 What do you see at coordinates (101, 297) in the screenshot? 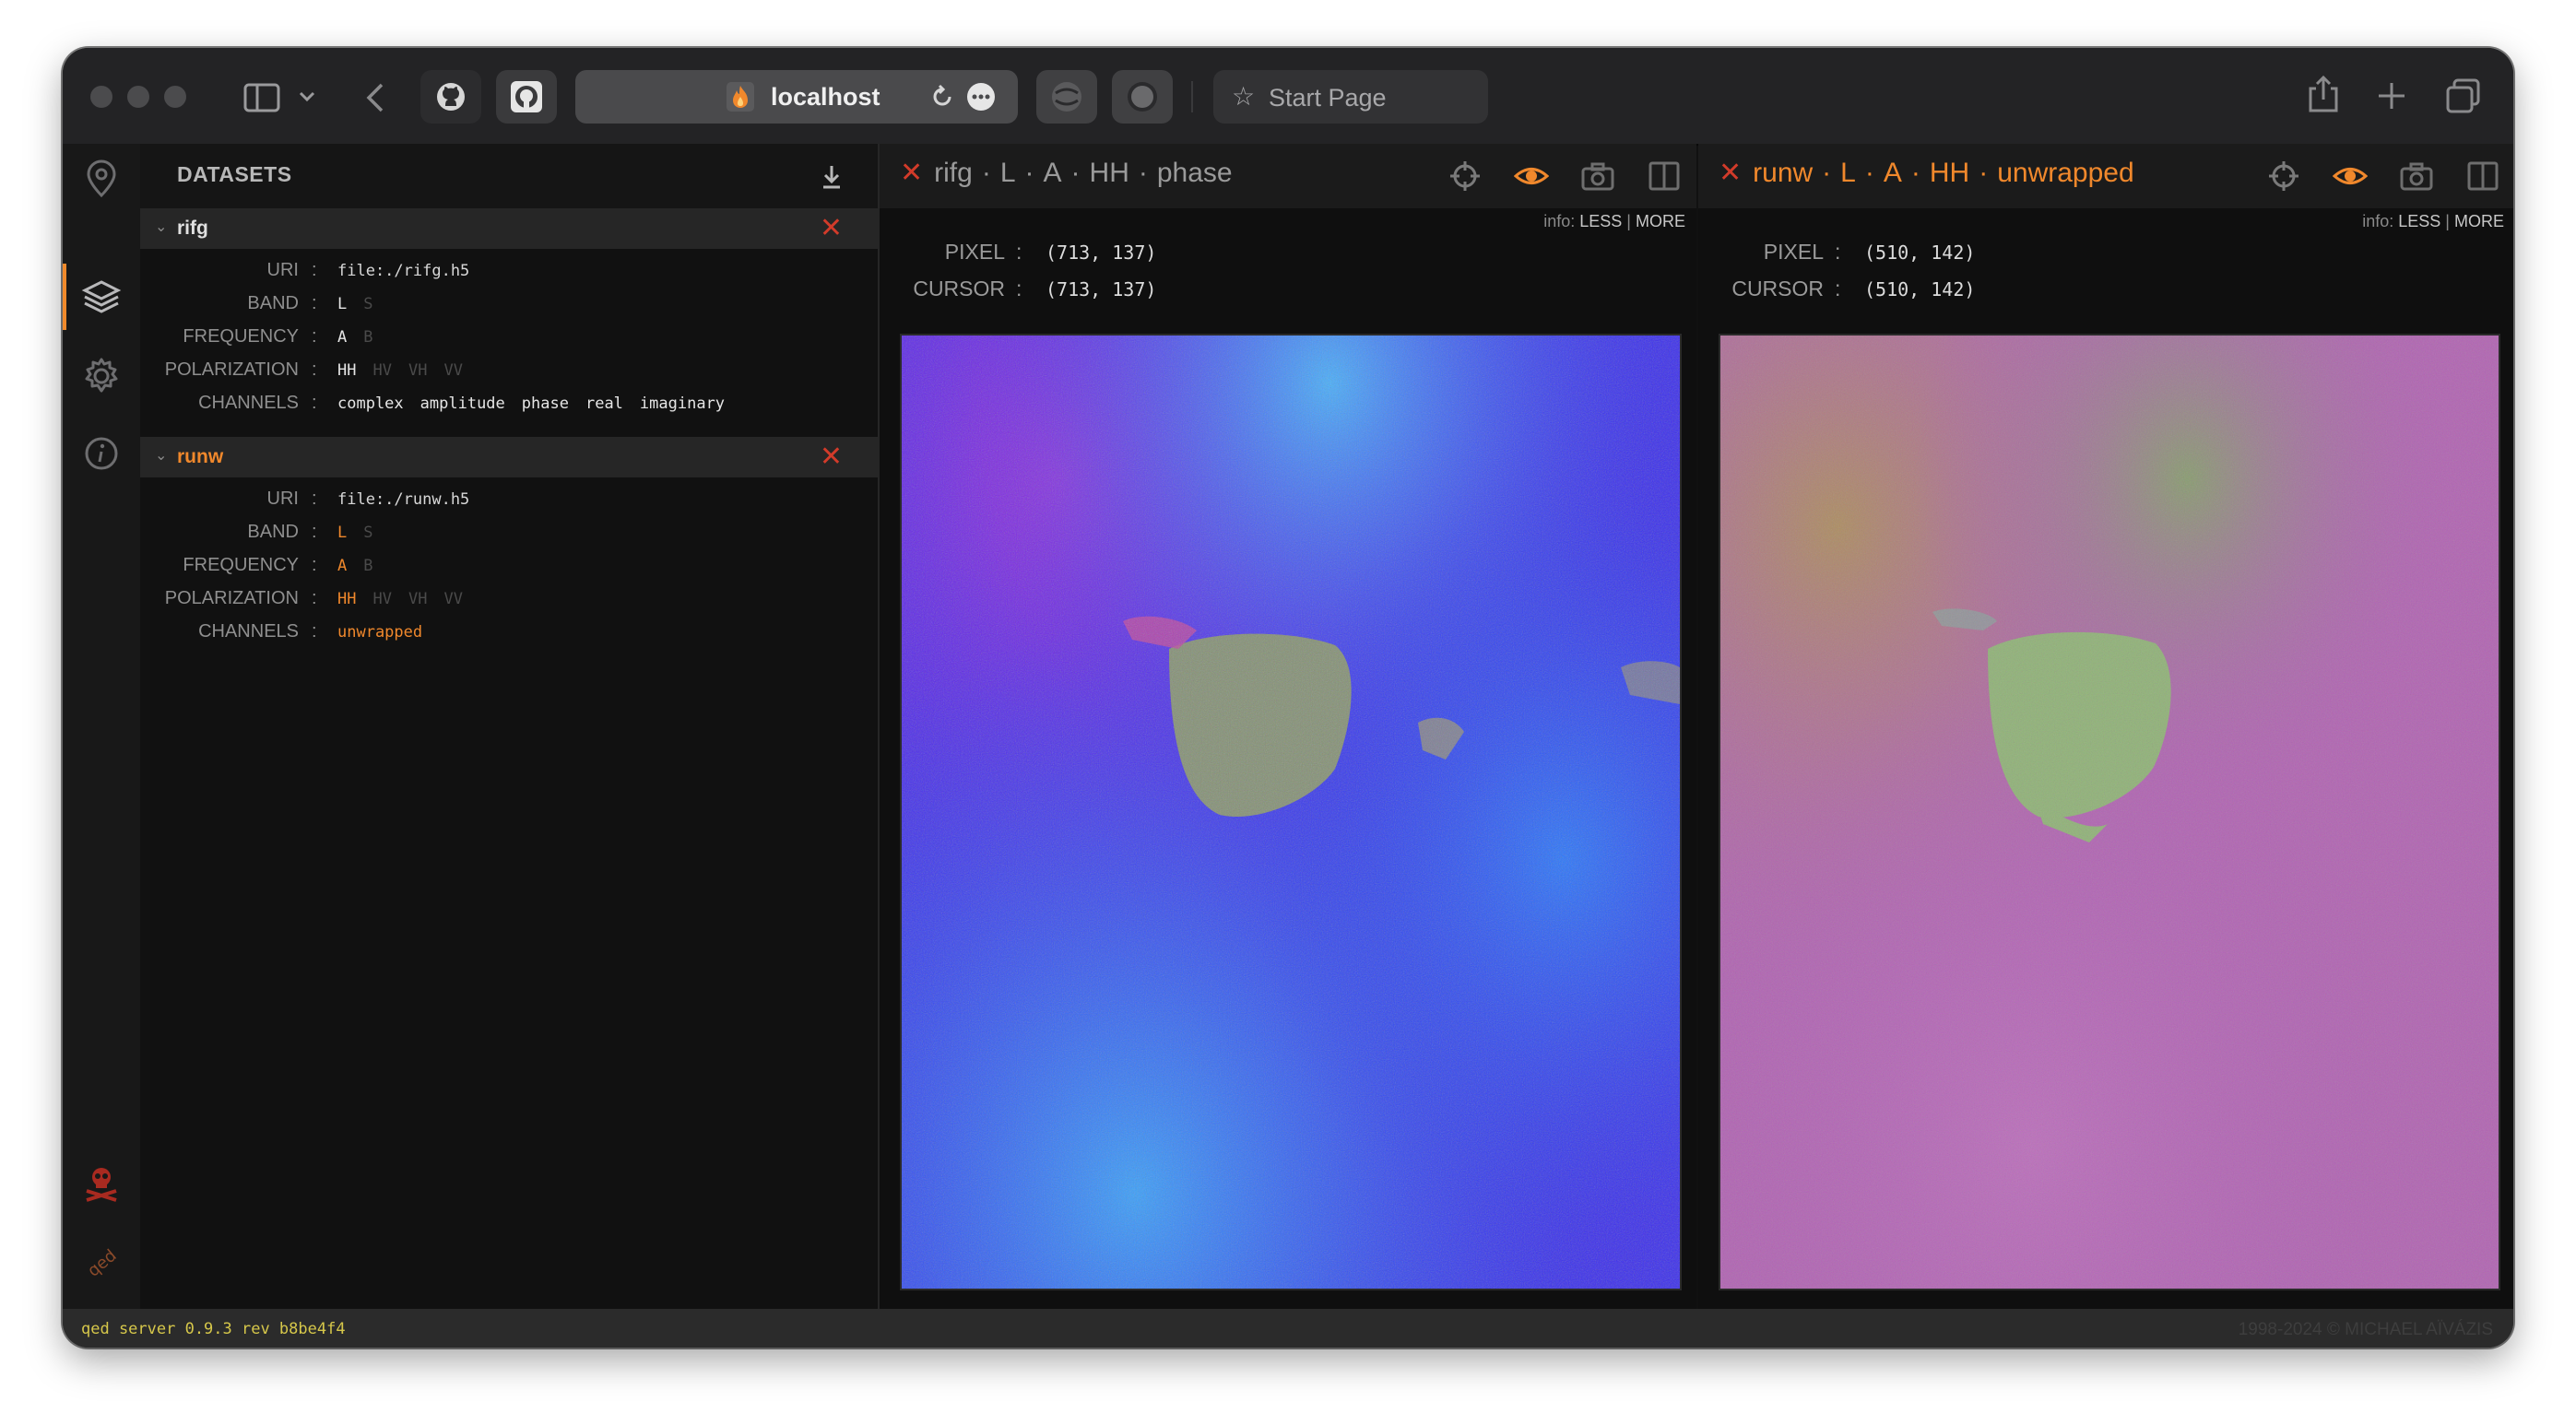
I see `layers-icon` at bounding box center [101, 297].